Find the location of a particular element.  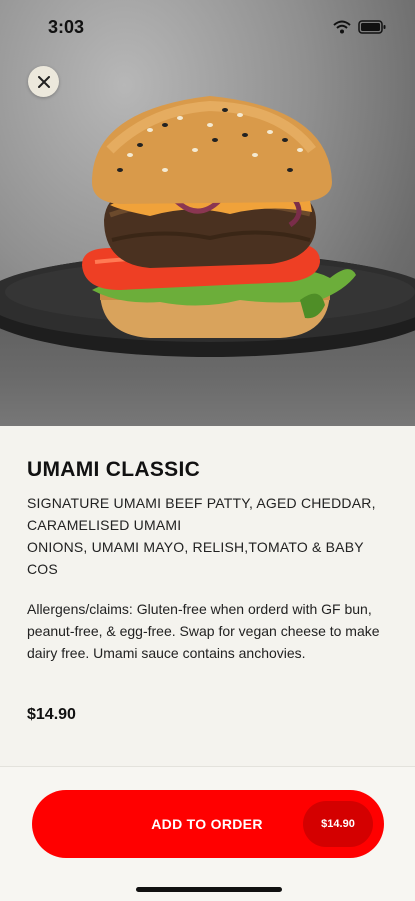

home-indicator is located at coordinates (209, 889).